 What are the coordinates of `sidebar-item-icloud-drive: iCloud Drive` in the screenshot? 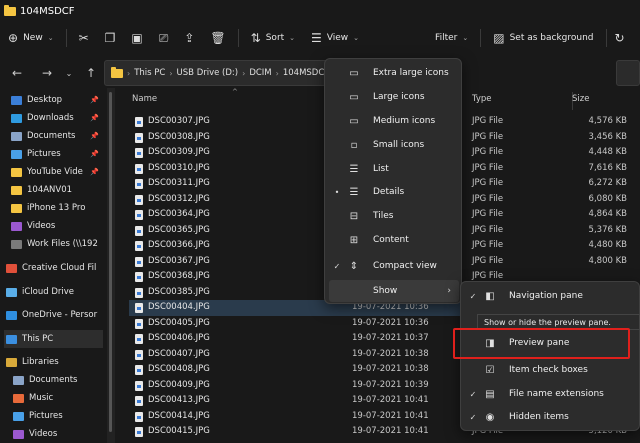 It's located at (55, 292).